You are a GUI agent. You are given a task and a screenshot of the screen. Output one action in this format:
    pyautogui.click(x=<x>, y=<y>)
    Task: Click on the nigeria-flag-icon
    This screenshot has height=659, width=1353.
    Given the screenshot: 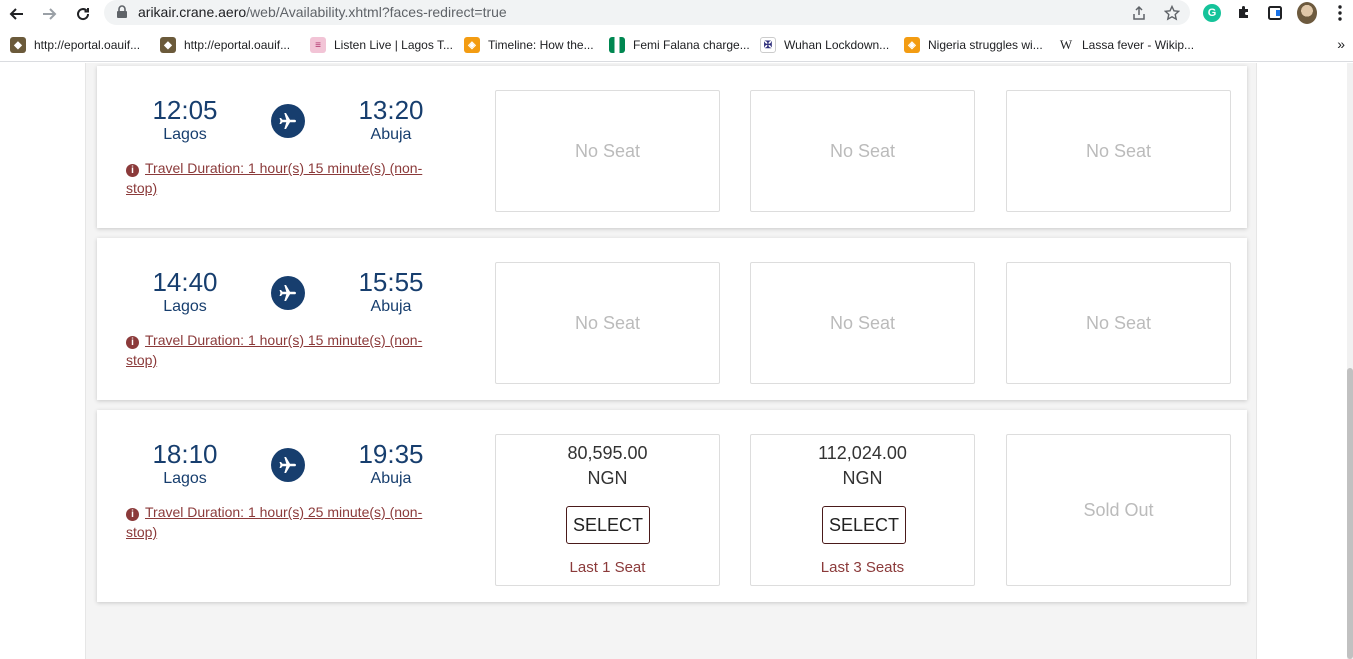 What is the action you would take?
    pyautogui.click(x=617, y=45)
    